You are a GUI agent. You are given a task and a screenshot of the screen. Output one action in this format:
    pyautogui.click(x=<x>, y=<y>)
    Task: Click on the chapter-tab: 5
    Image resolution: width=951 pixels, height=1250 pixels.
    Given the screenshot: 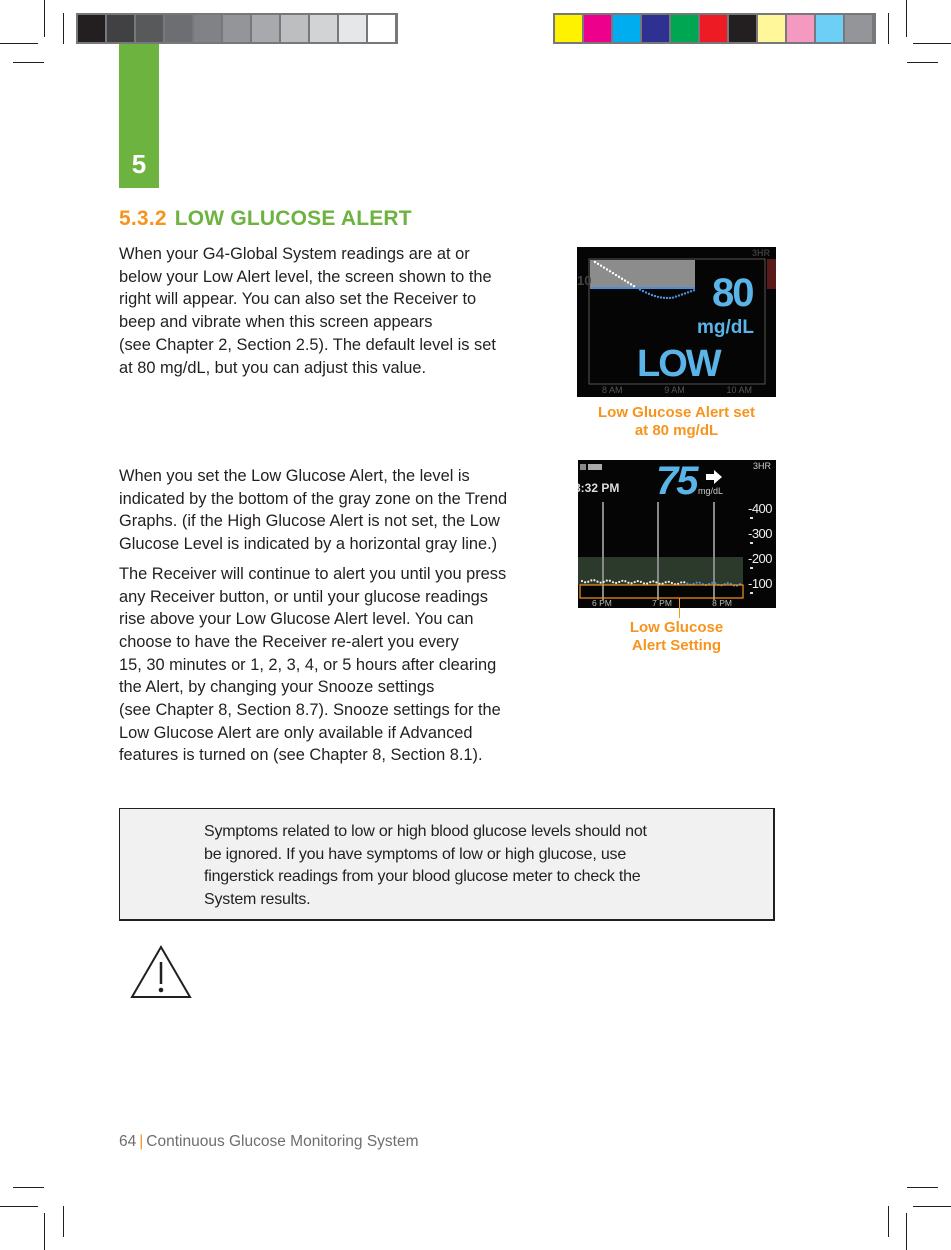 What is the action you would take?
    pyautogui.click(x=139, y=116)
    